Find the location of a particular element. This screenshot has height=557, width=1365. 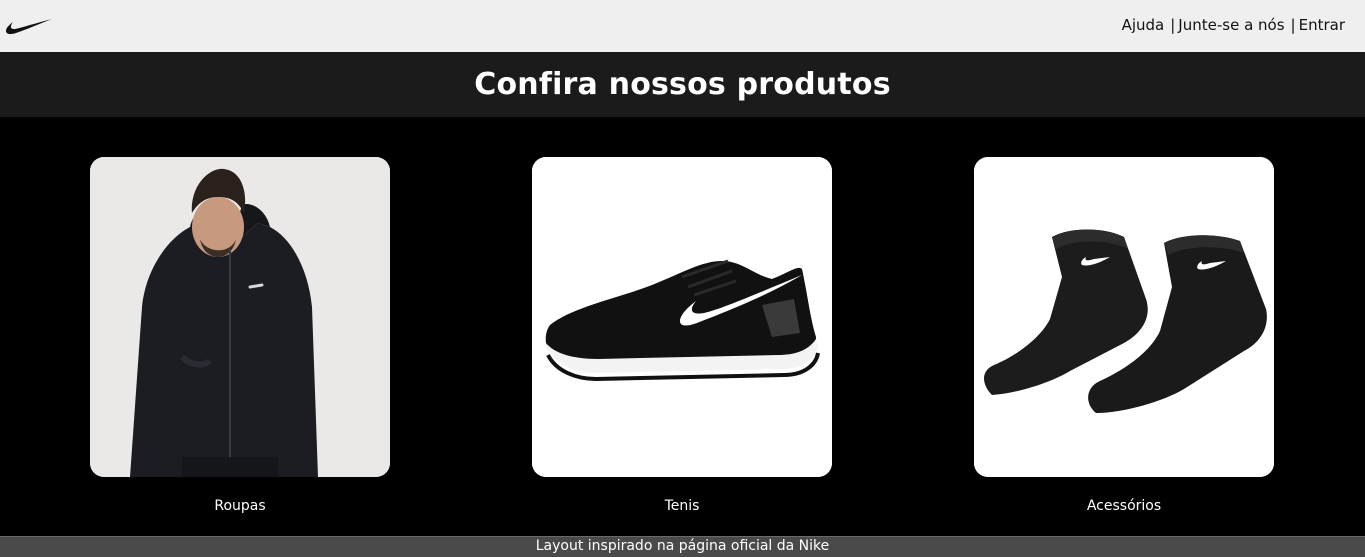

page-title: Confira nossos produtos is located at coordinates (682, 84).